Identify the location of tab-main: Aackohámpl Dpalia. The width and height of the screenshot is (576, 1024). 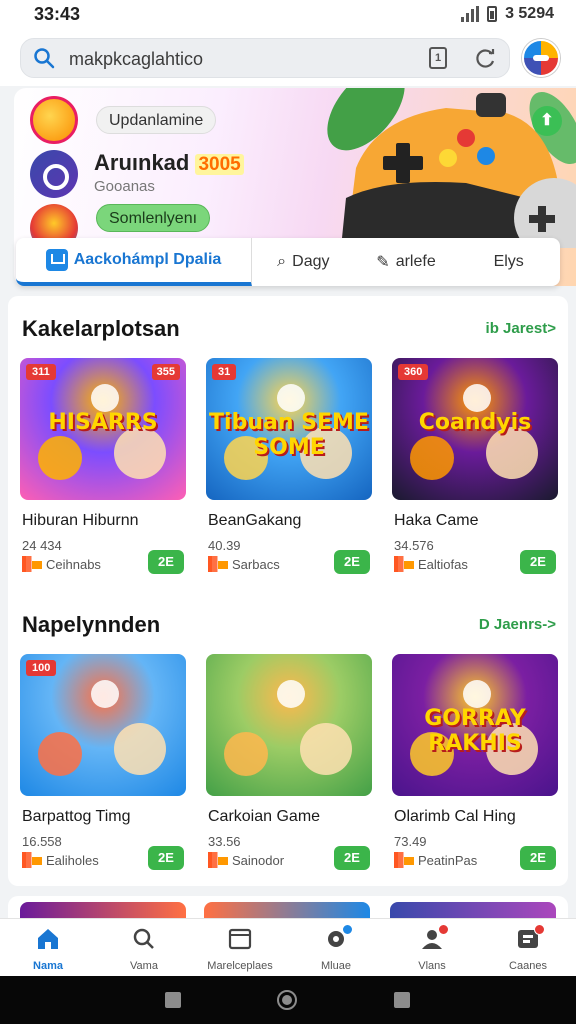
(134, 262).